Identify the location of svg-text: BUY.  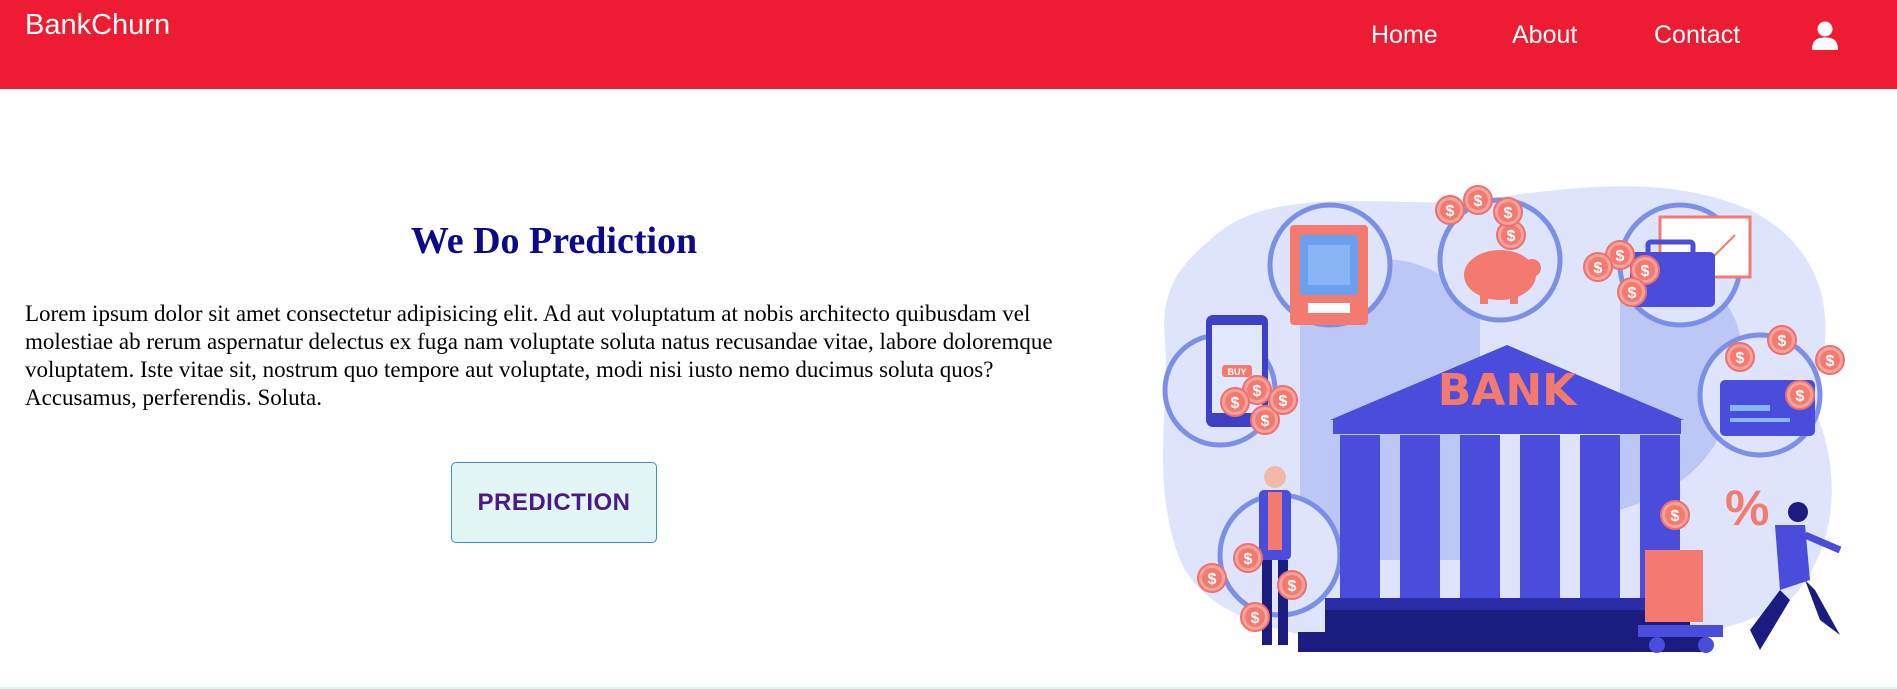
(1236, 372).